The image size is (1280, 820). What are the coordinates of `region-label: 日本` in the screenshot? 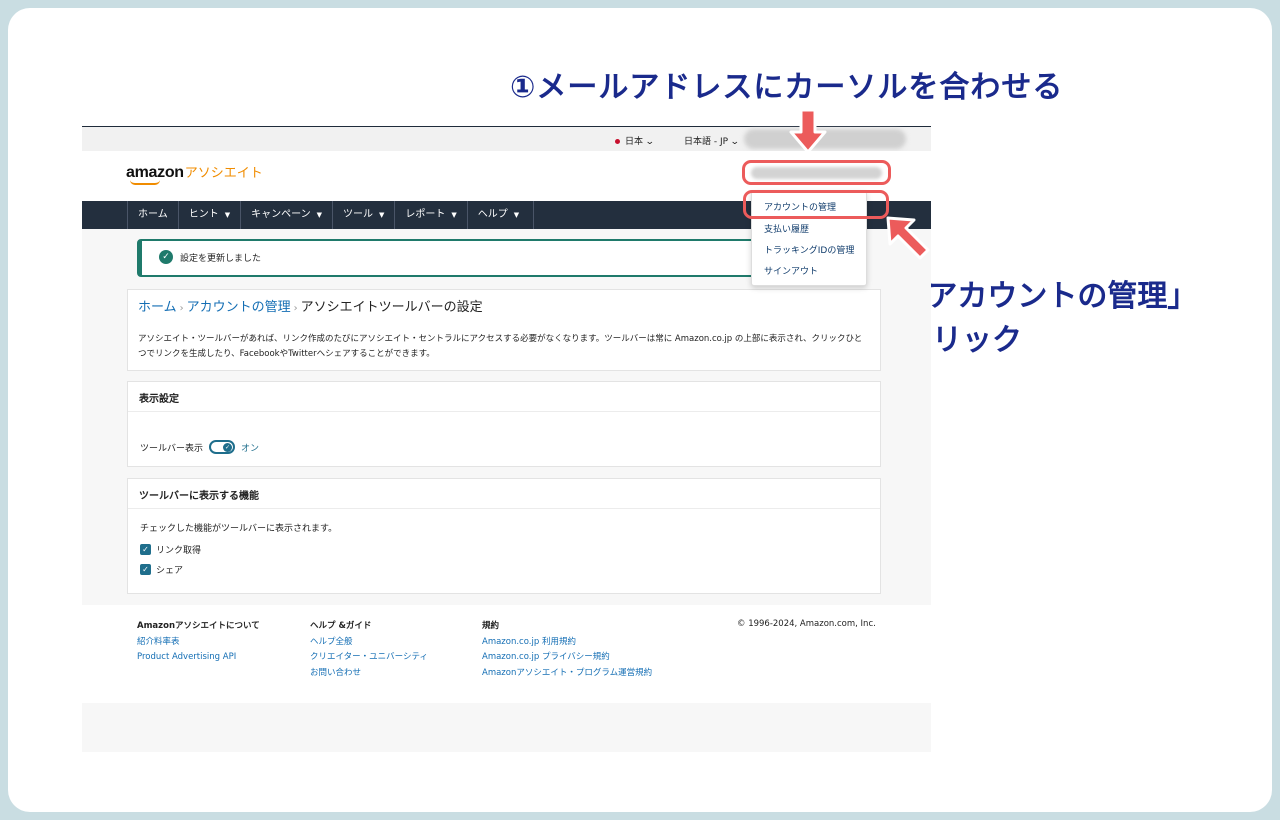 It's located at (634, 142).